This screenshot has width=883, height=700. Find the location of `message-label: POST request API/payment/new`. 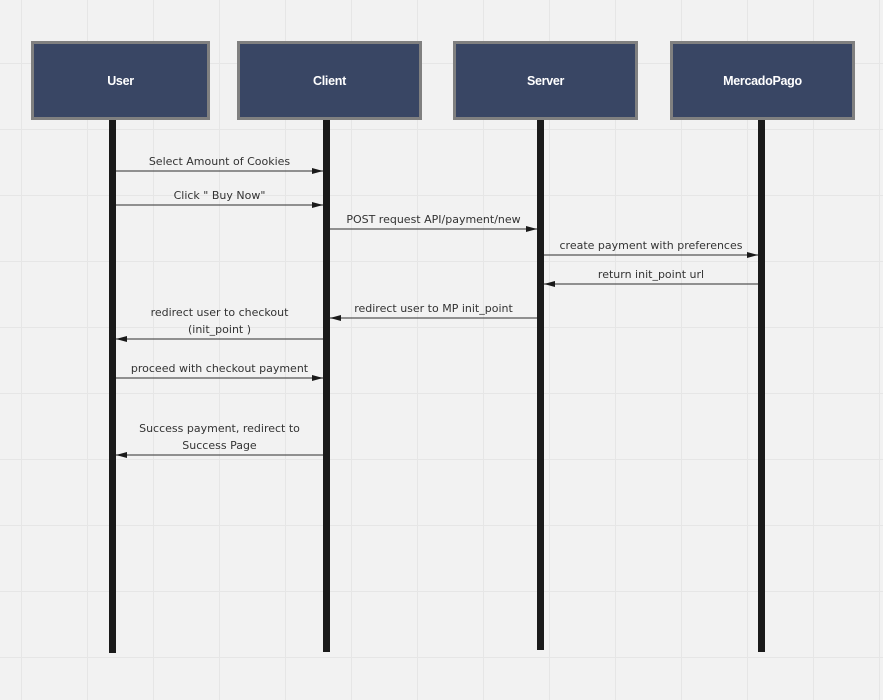

message-label: POST request API/payment/new is located at coordinates (433, 219).